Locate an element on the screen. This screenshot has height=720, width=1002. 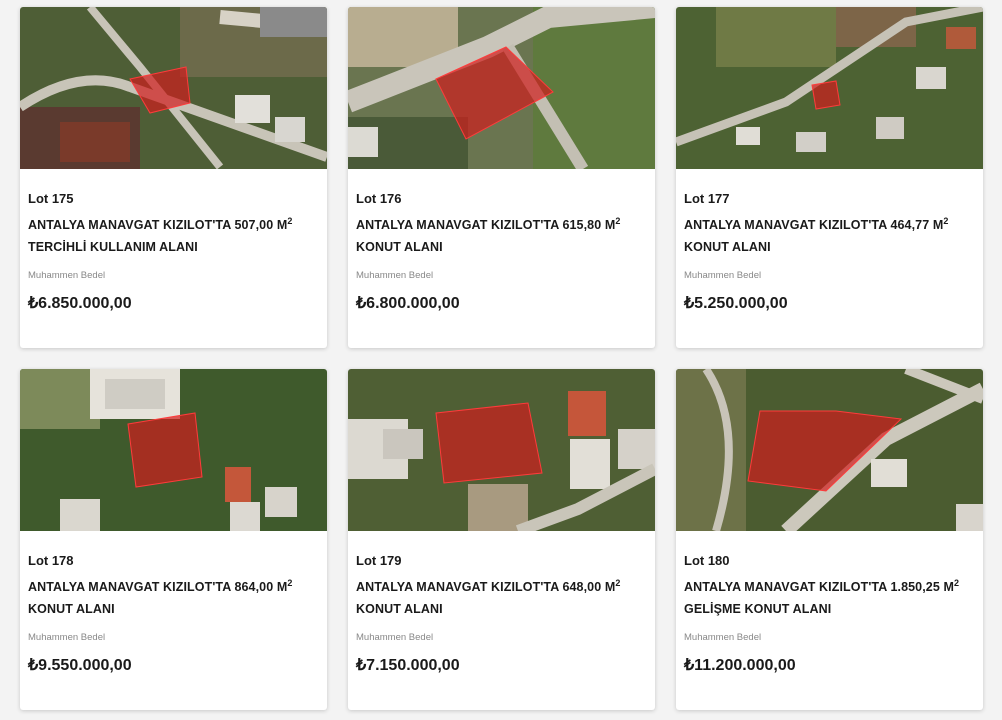
lot-number: Lot 179 is located at coordinates (379, 560).